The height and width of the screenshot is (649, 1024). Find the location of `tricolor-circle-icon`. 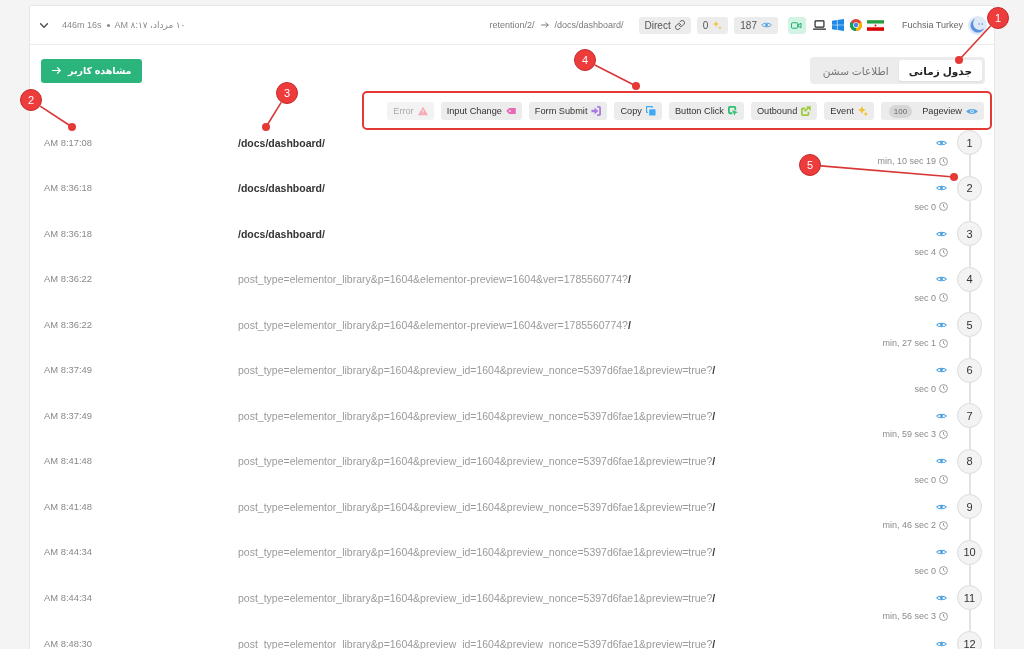

tricolor-circle-icon is located at coordinates (855, 25).